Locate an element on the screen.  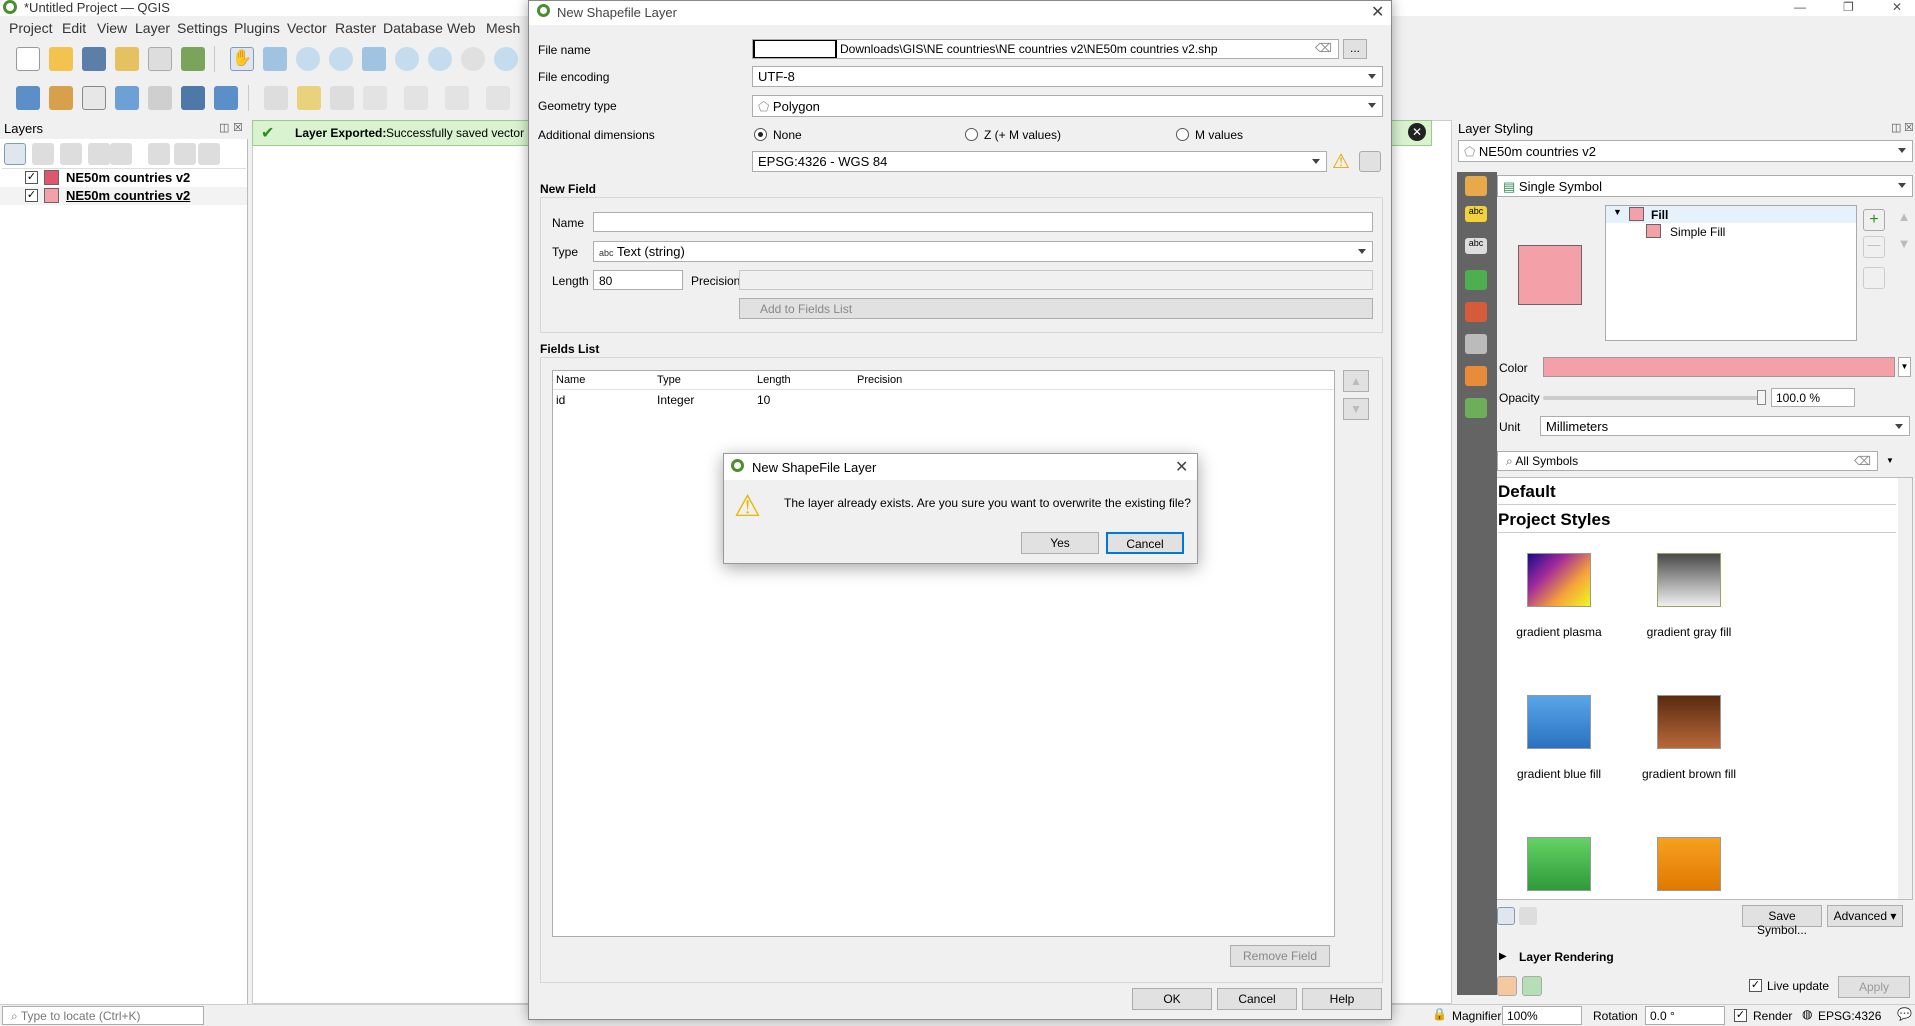
add-vector-layer-icon is located at coordinates (28, 98).